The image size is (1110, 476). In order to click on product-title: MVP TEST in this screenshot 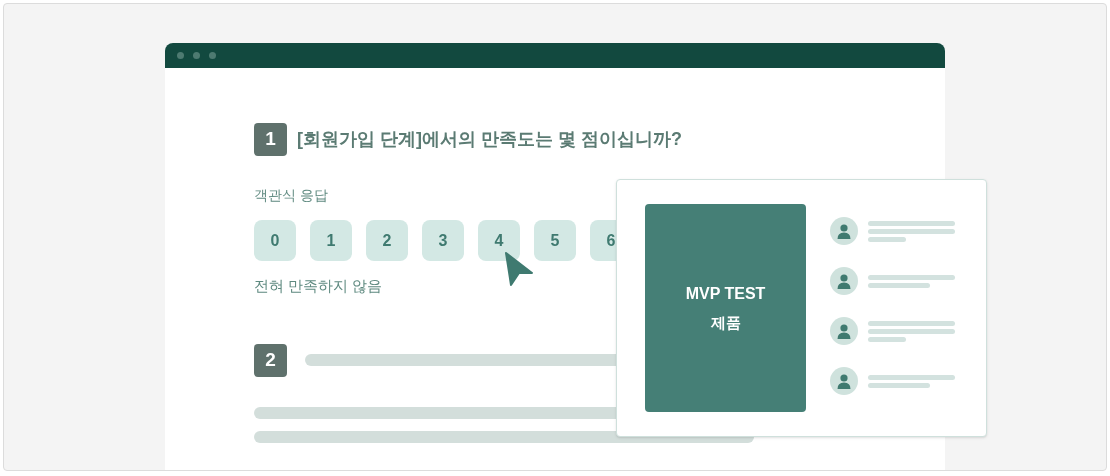, I will do `click(725, 293)`.